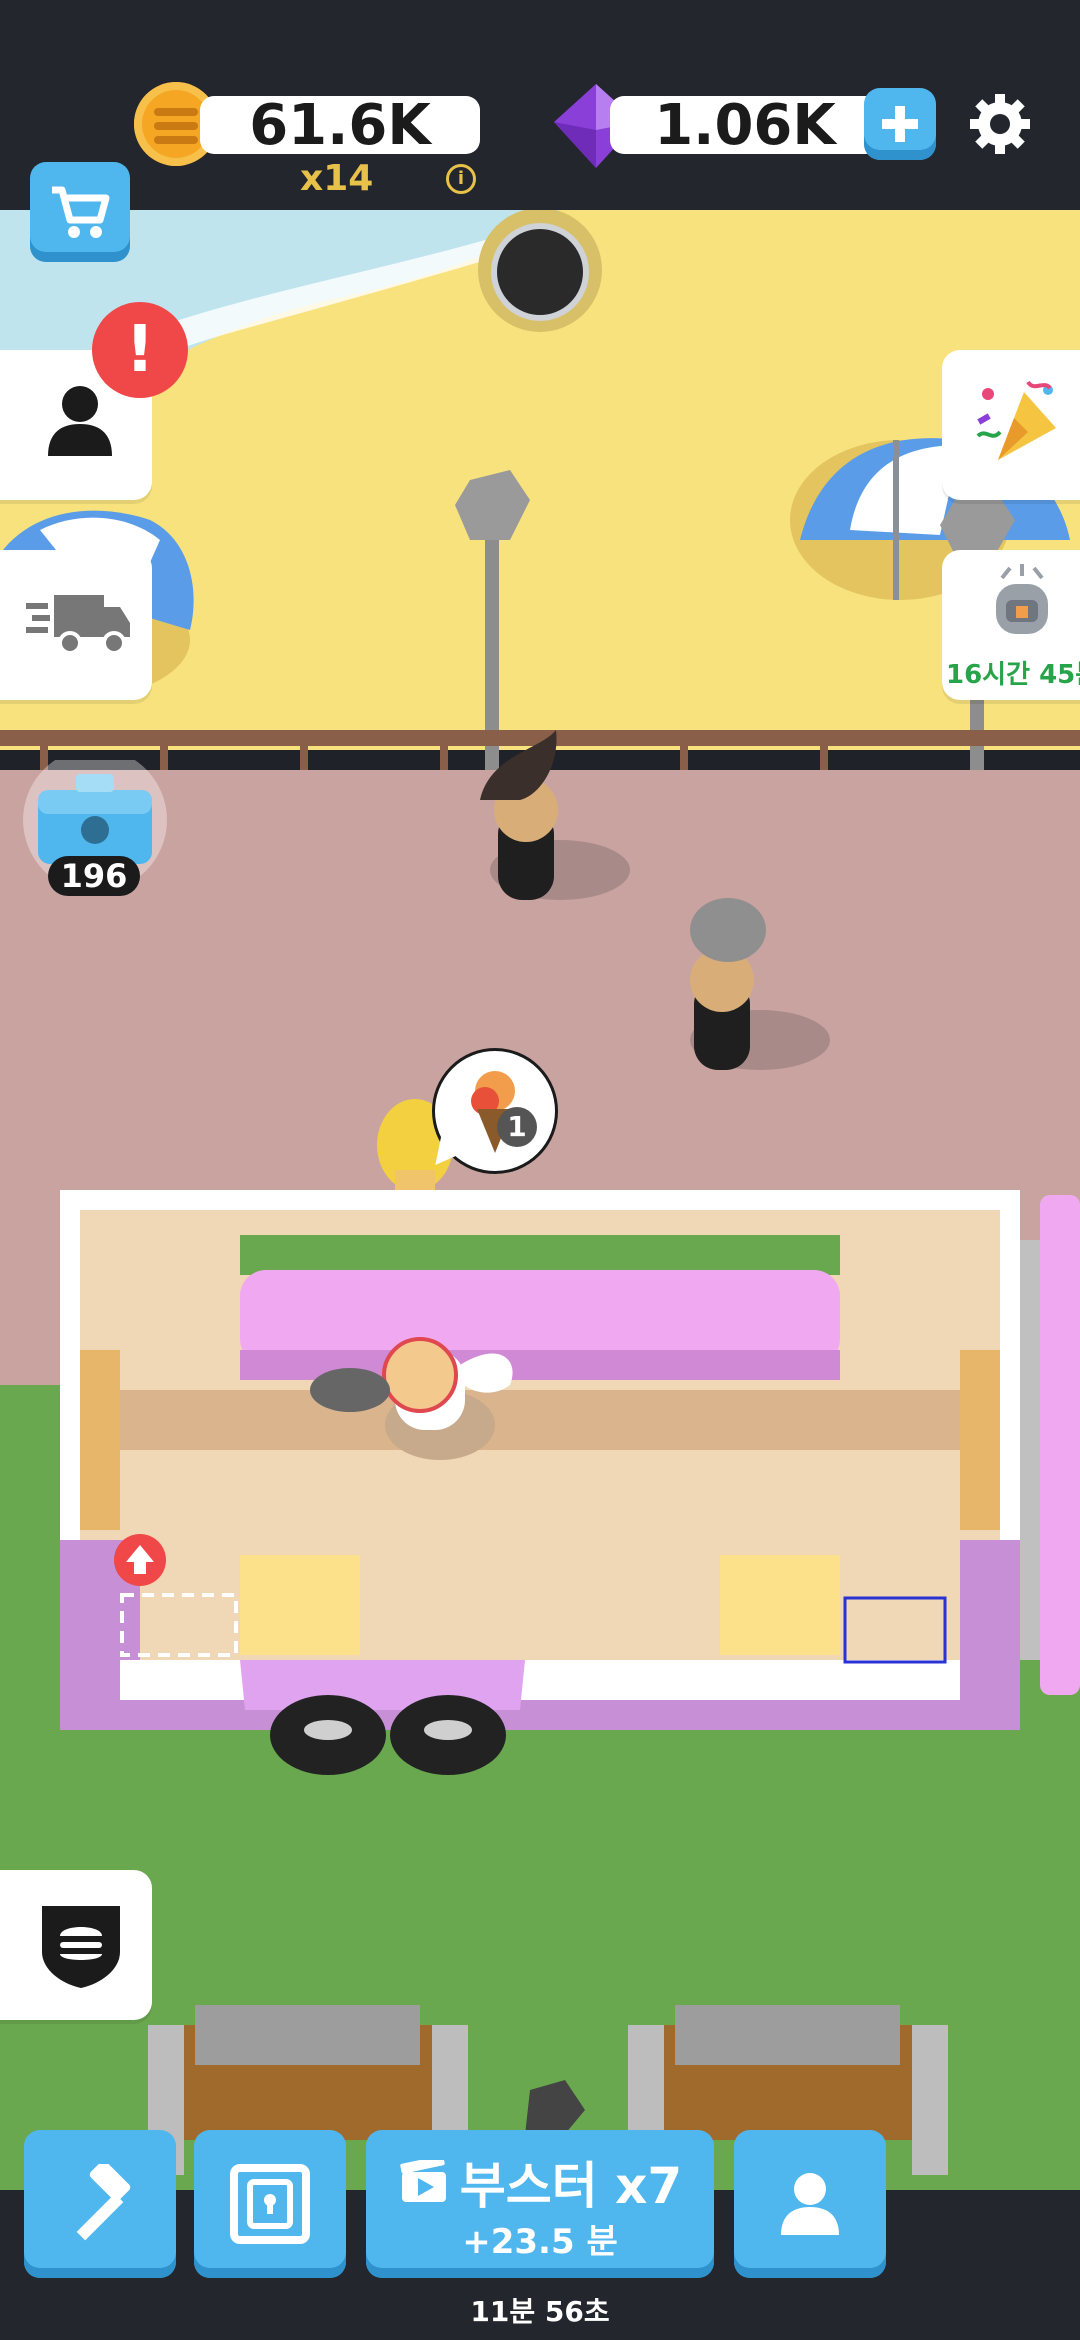 The image size is (1080, 2340). I want to click on booster-button: 부스터 x7 +23.5 분, so click(540, 2204).